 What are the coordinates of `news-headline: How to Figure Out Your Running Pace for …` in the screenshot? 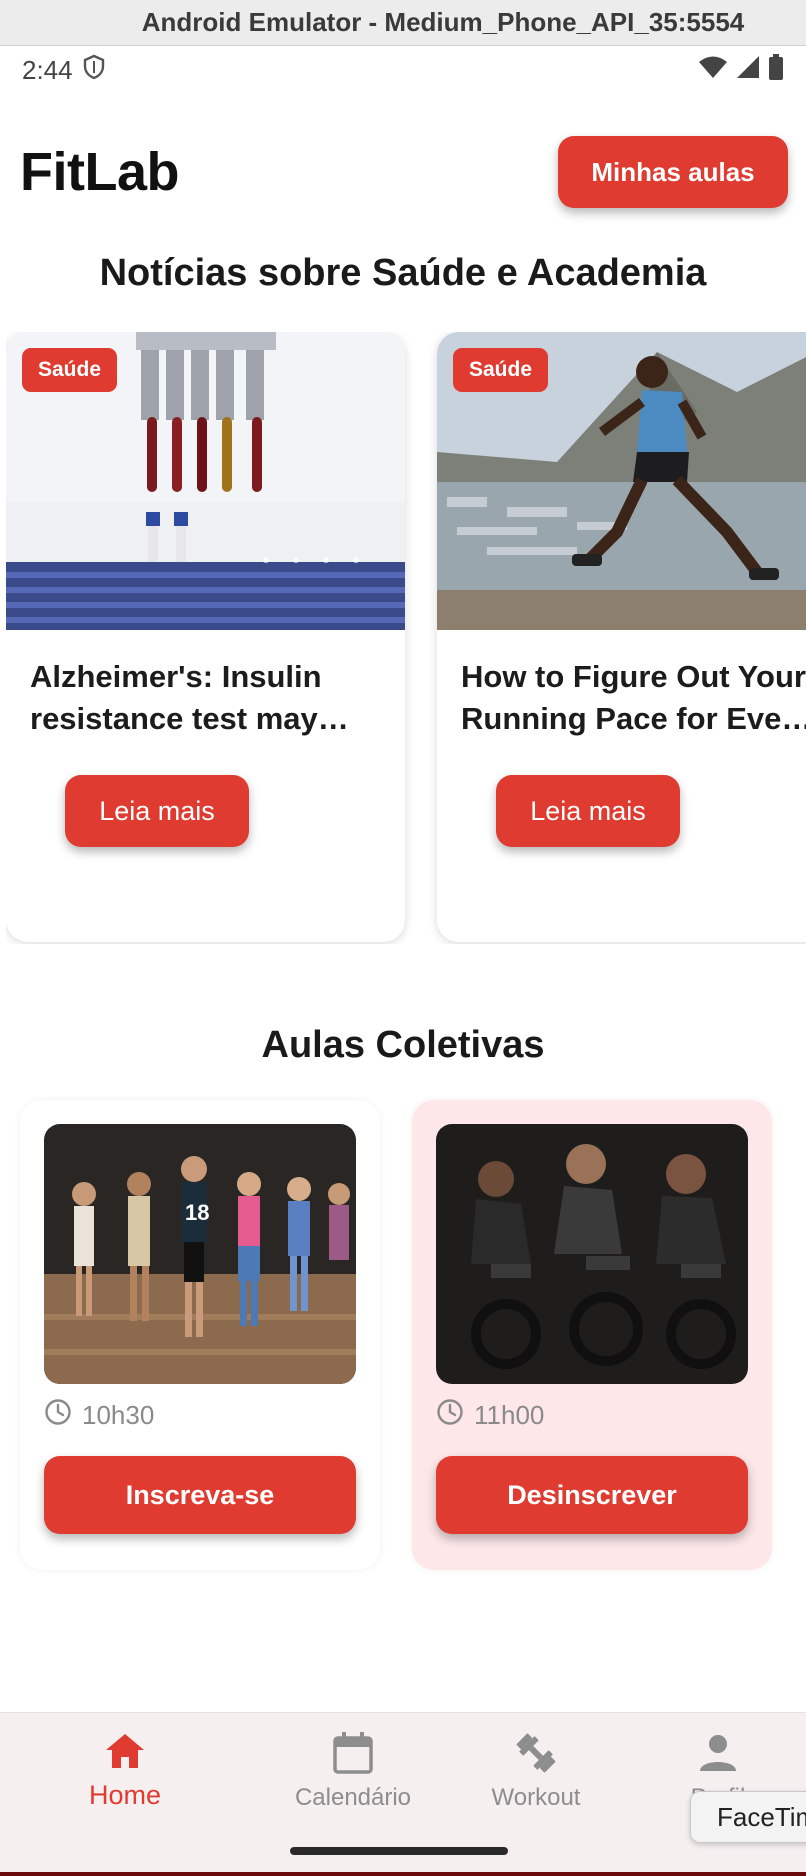 It's located at (633, 697).